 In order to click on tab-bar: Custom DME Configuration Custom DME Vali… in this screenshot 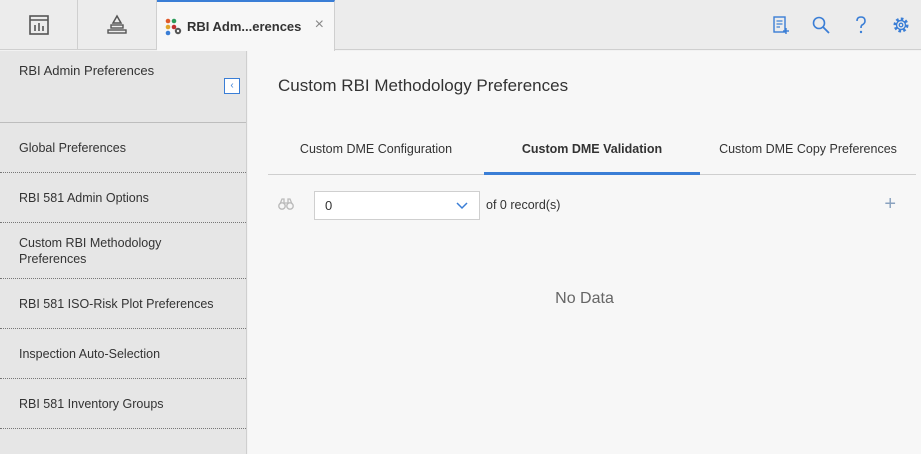, I will do `click(592, 149)`.